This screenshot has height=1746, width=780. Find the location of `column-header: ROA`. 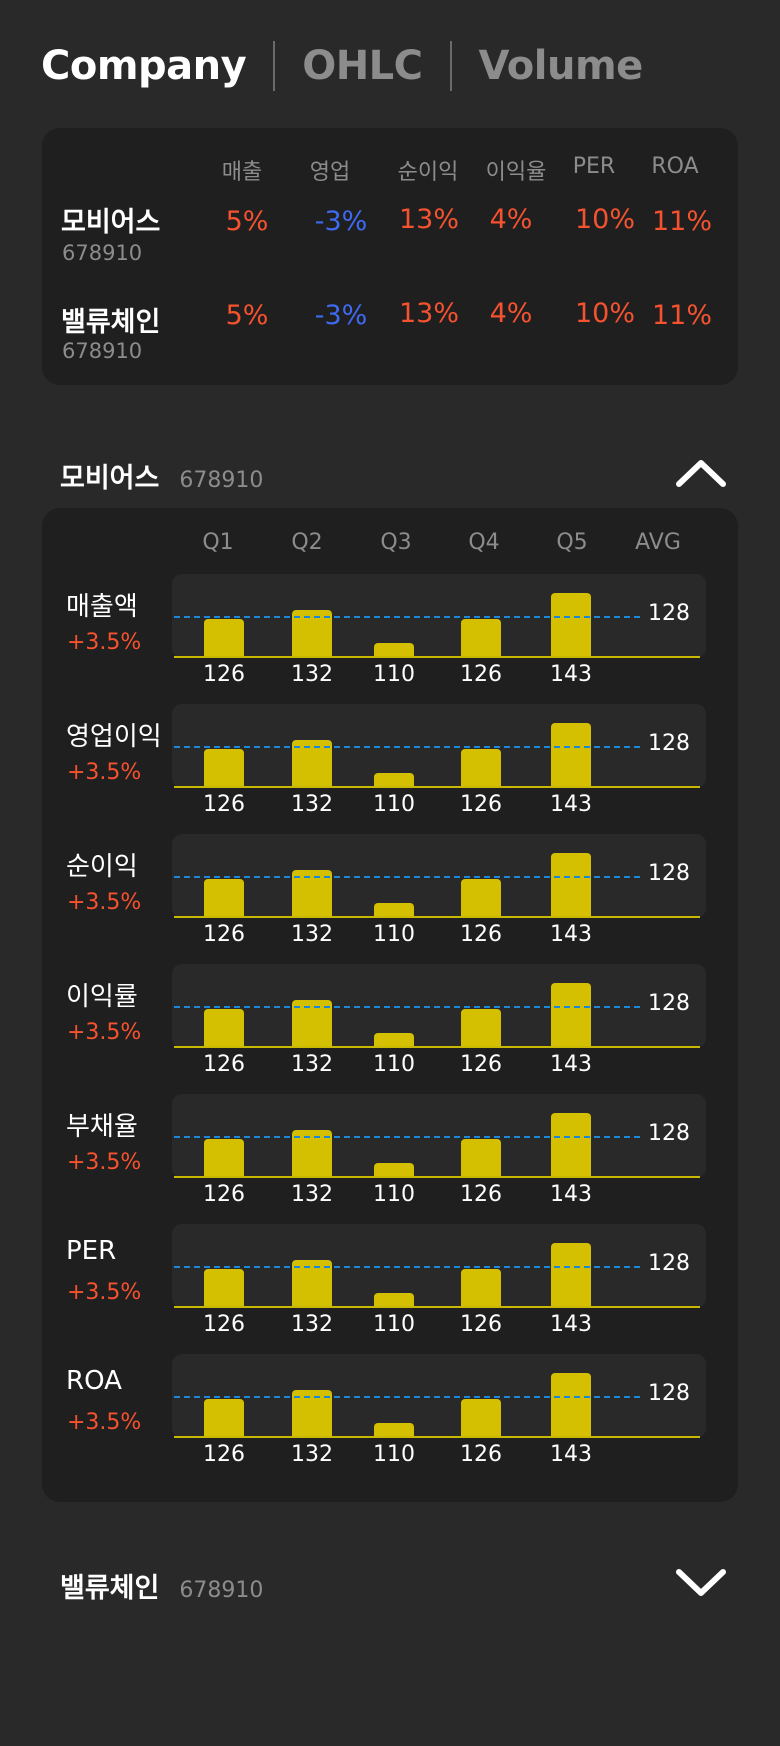

column-header: ROA is located at coordinates (675, 166).